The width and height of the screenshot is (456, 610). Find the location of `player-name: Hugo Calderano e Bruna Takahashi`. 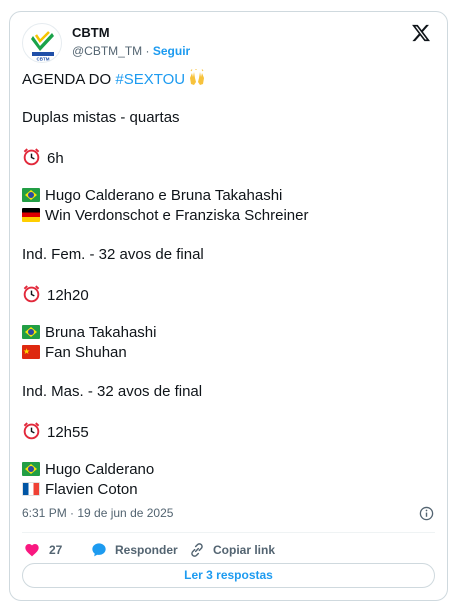

player-name: Hugo Calderano e Bruna Takahashi is located at coordinates (164, 195).